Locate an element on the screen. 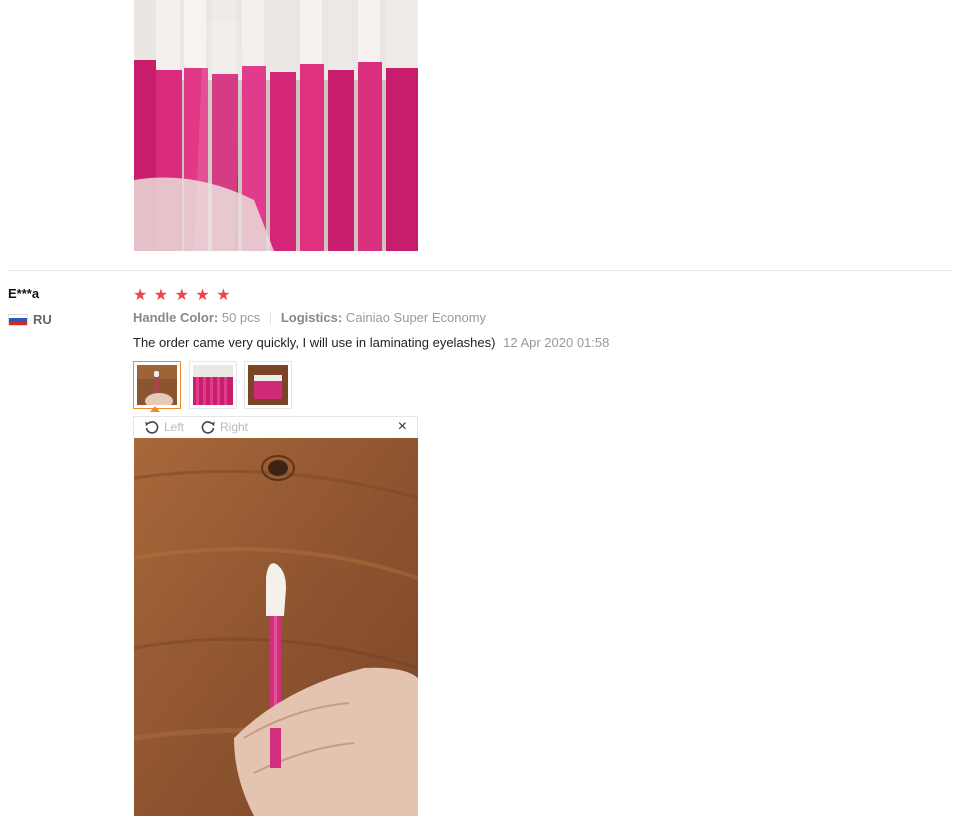  brush-held-in-hand-image is located at coordinates (276, 627).